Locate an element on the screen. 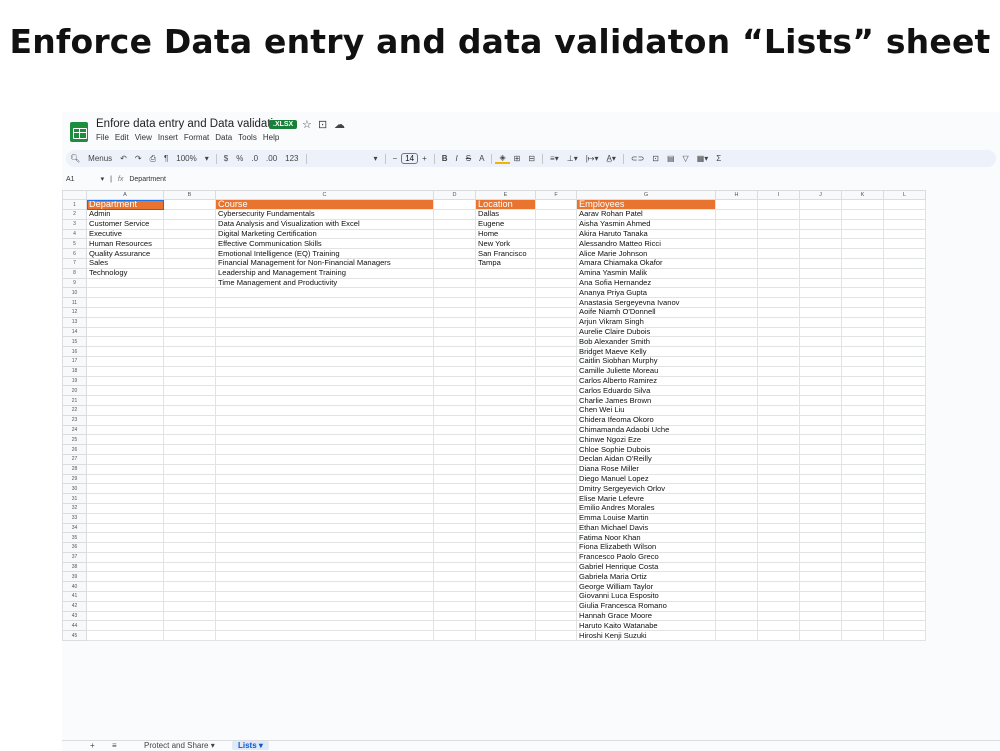 This screenshot has height=751, width=1000. cloud-status-icon: ☁ is located at coordinates (339, 124).